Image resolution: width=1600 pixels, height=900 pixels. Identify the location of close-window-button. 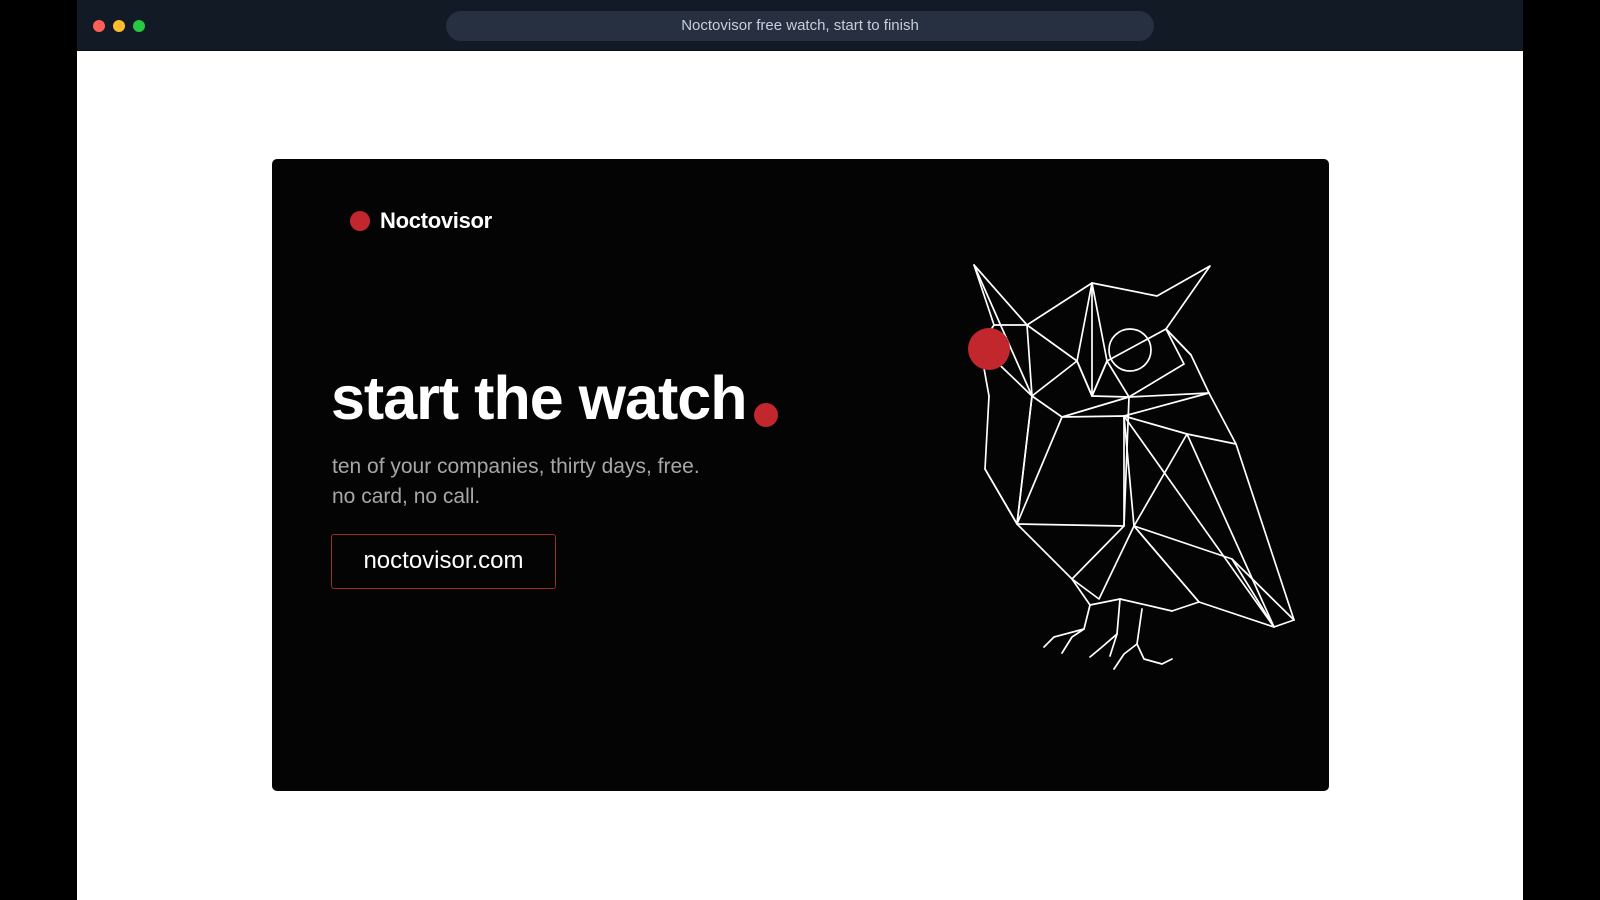
(99, 26).